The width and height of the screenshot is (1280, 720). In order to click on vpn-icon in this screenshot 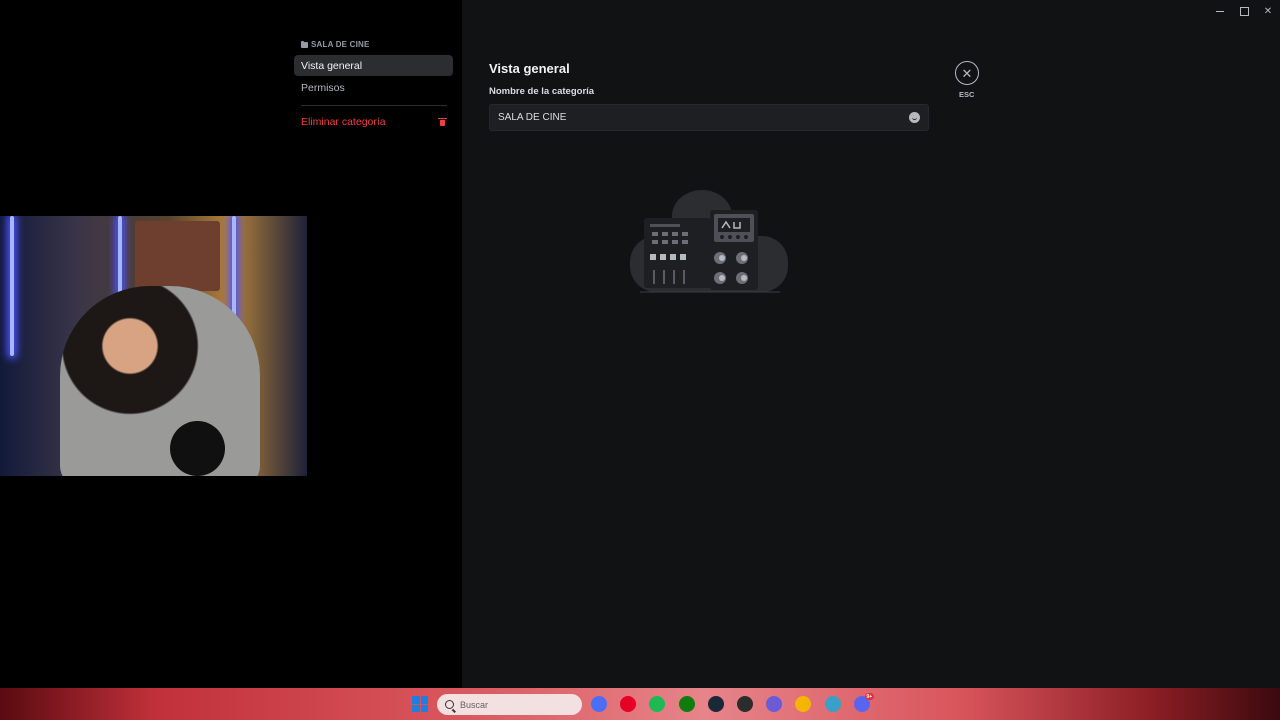, I will do `click(745, 704)`.